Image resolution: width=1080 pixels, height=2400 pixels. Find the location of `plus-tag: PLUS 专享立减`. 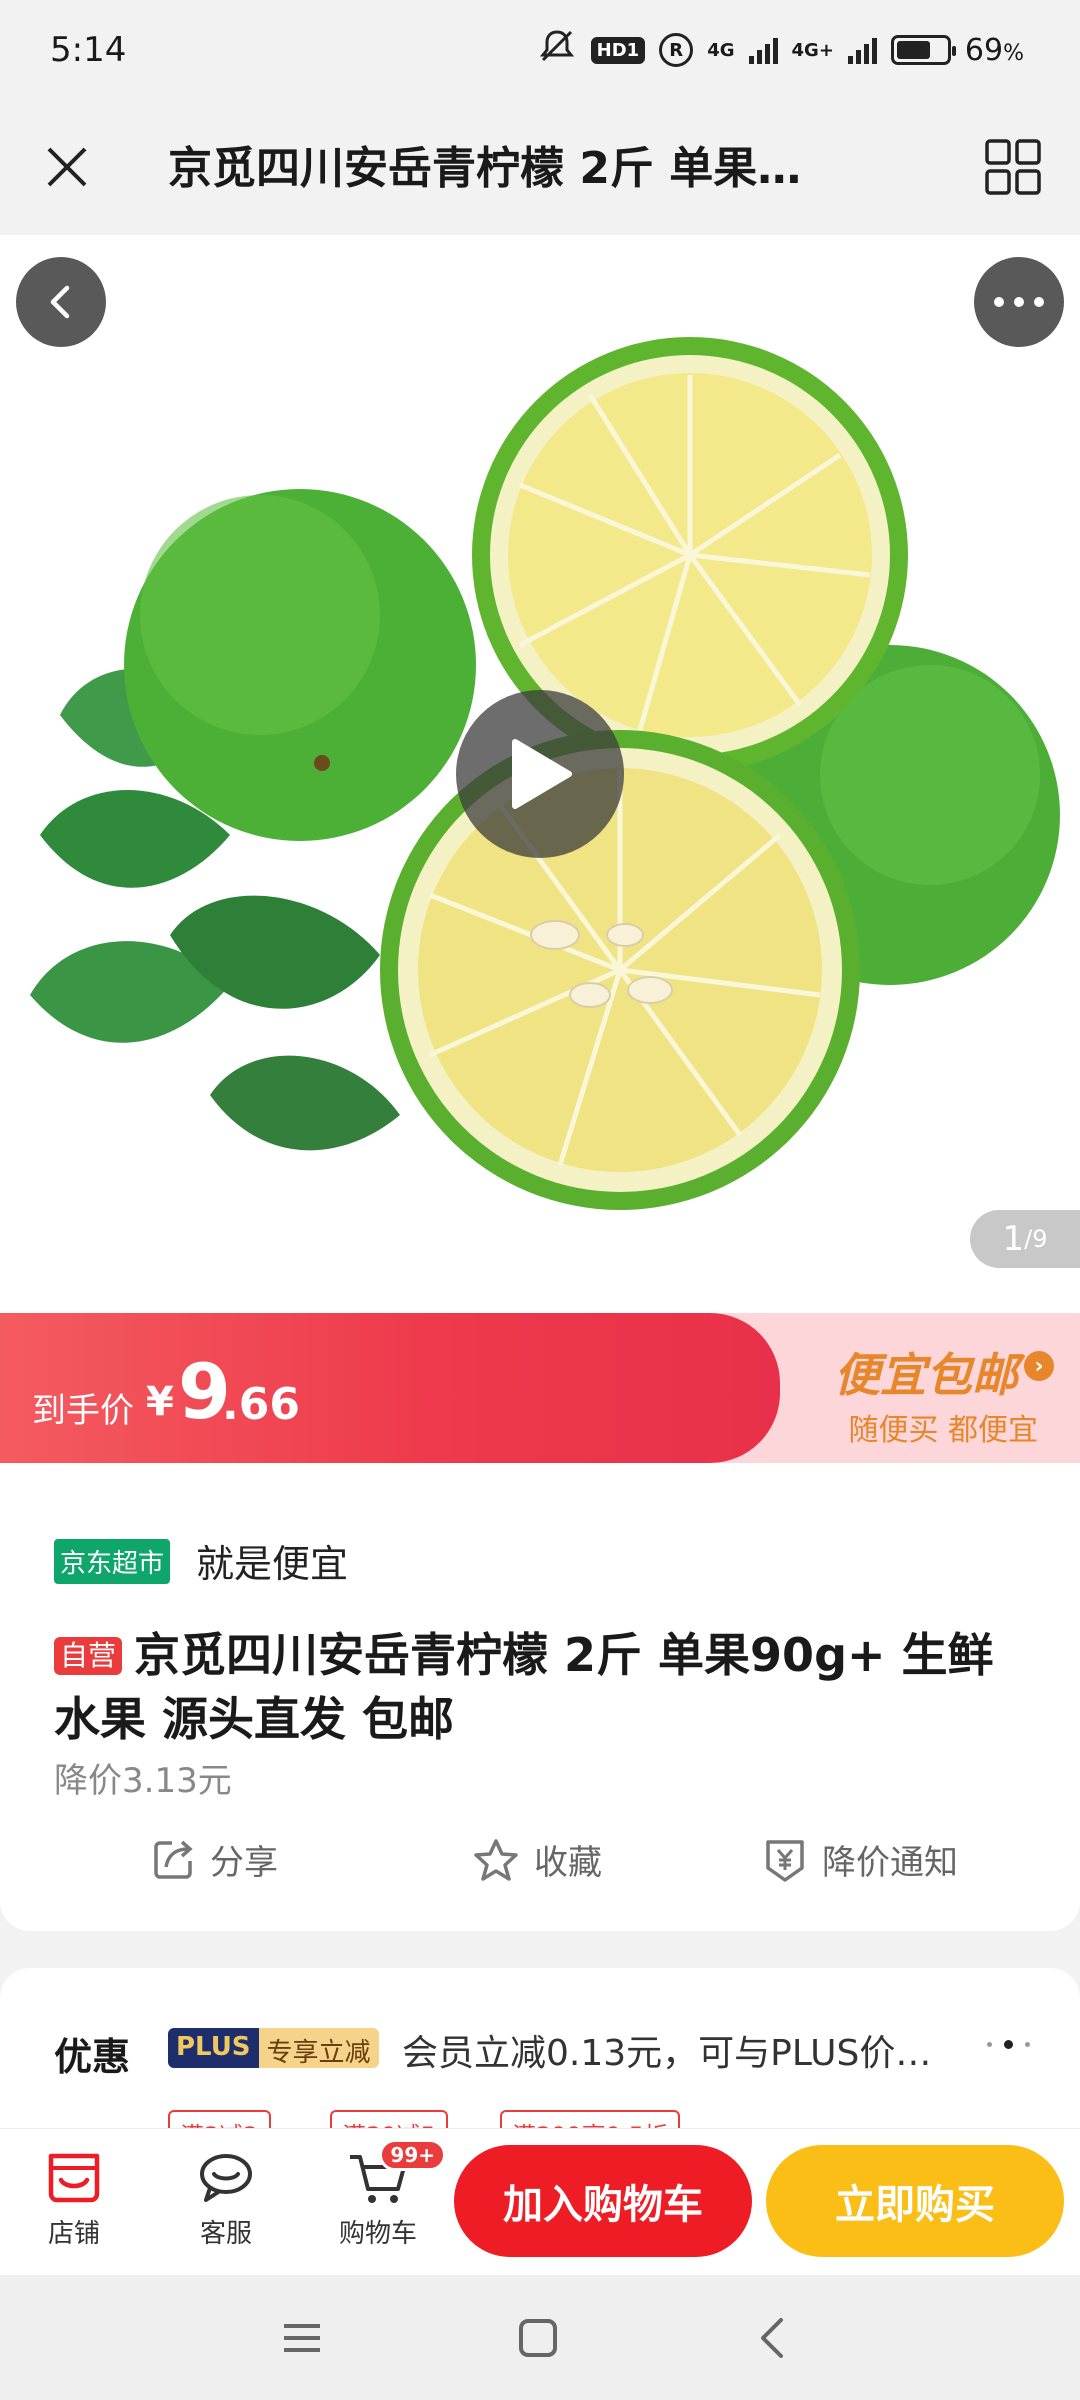

plus-tag: PLUS 专享立减 is located at coordinates (273, 2048).